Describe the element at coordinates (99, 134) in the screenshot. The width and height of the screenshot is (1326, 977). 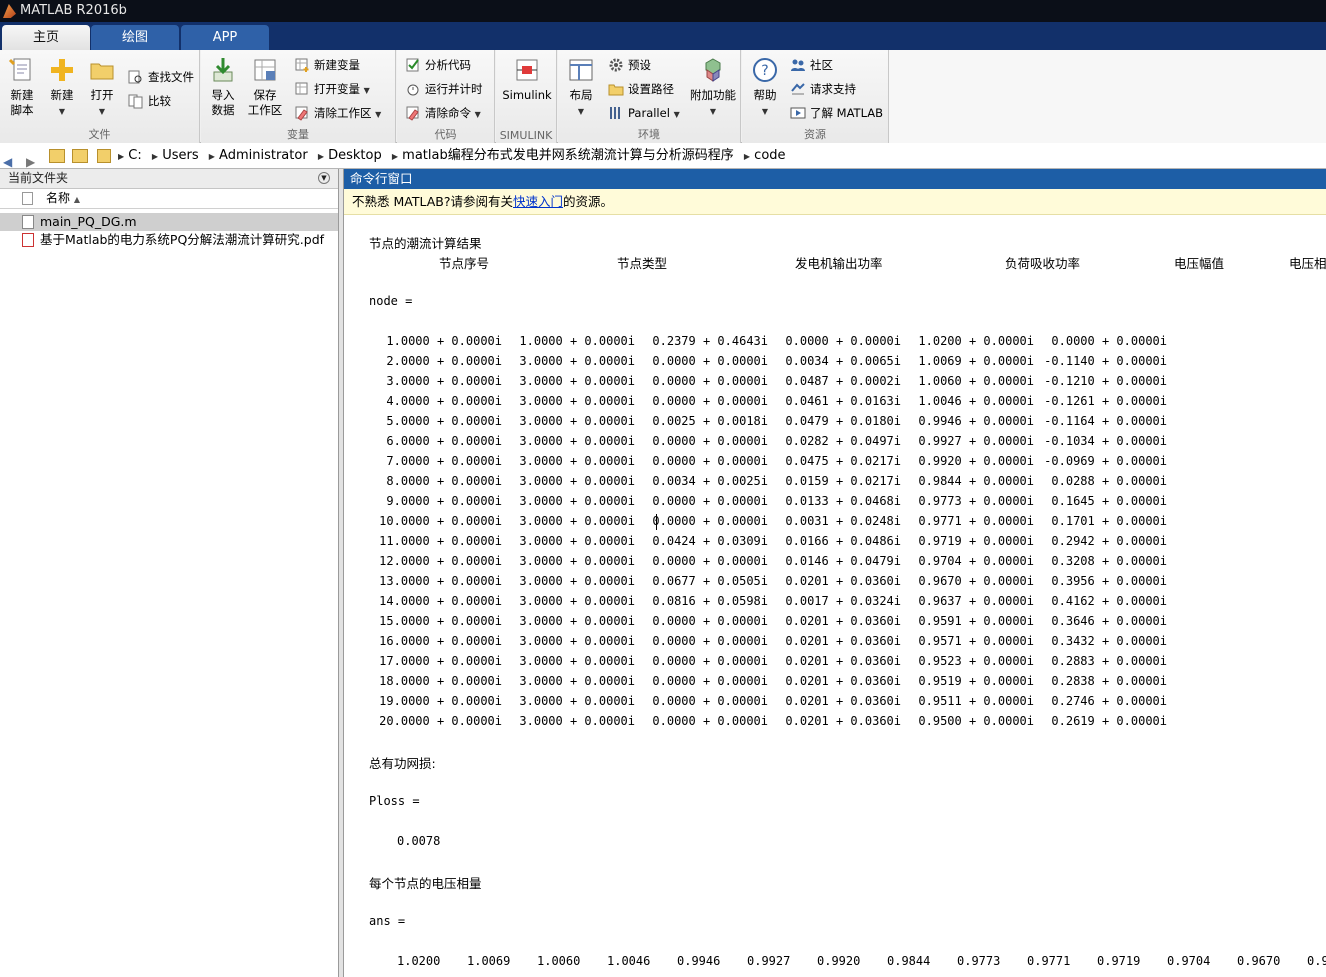
I see `file-group-label: 文件` at that location.